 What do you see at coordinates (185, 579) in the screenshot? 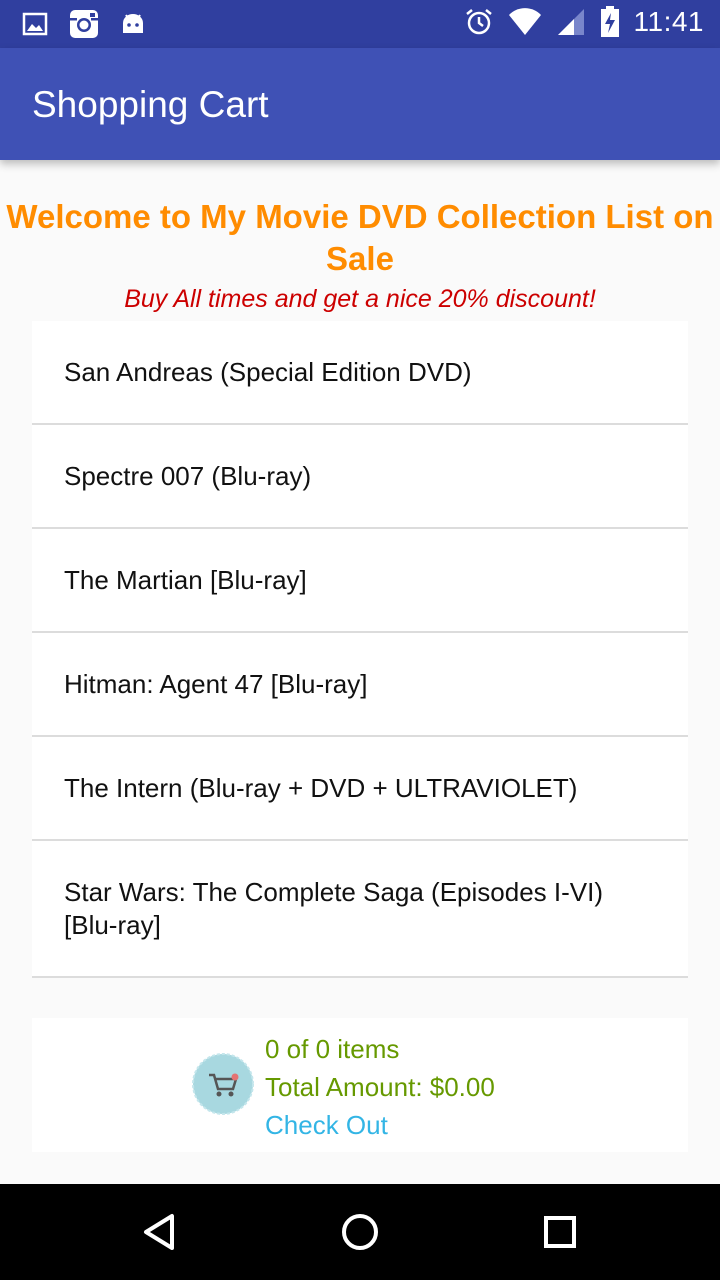
I see `movie-title: The Martian [Blu-ray]` at bounding box center [185, 579].